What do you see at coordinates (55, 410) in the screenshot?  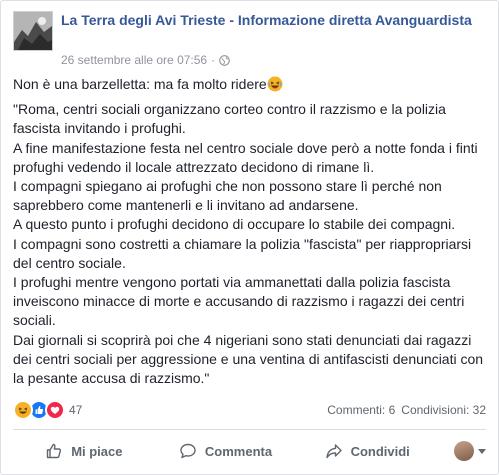 I see `love-icon` at bounding box center [55, 410].